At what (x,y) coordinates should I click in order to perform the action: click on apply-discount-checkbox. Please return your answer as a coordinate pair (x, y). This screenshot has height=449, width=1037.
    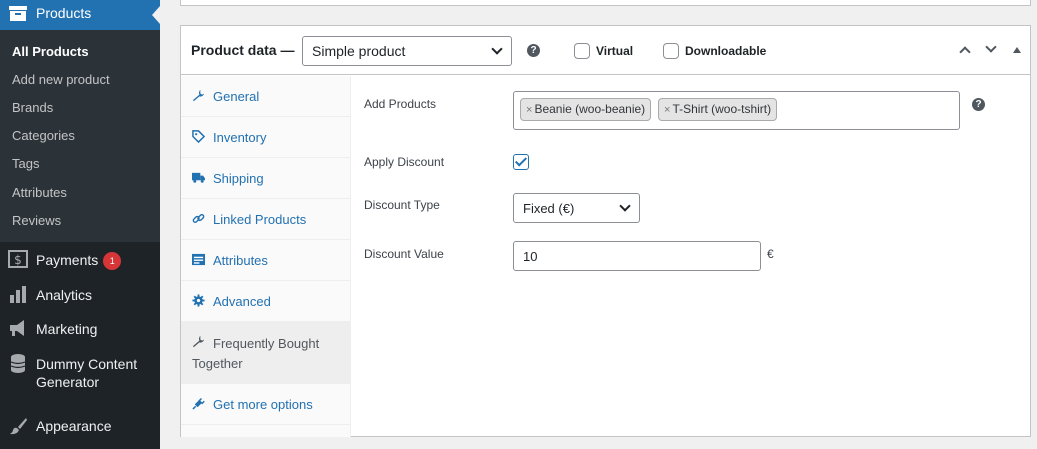
    Looking at the image, I should click on (521, 162).